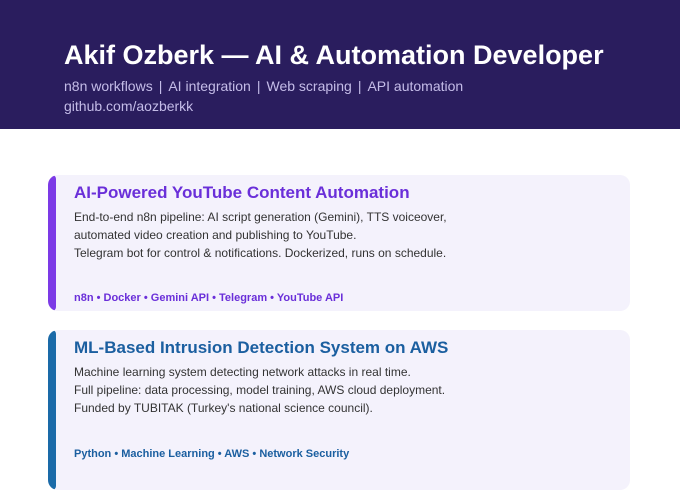 Image resolution: width=680 pixels, height=490 pixels. What do you see at coordinates (372, 106) in the screenshot?
I see `github-link: github.com/aozberkk` at bounding box center [372, 106].